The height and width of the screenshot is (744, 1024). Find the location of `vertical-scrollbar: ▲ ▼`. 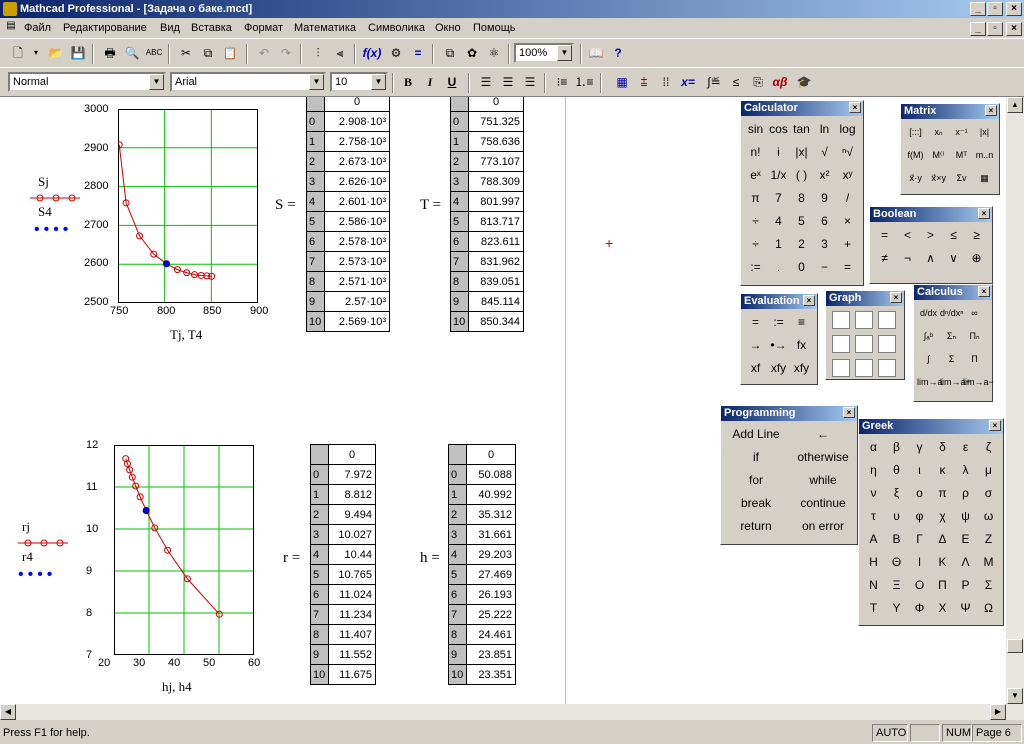

vertical-scrollbar: ▲ ▼ is located at coordinates (1015, 408).